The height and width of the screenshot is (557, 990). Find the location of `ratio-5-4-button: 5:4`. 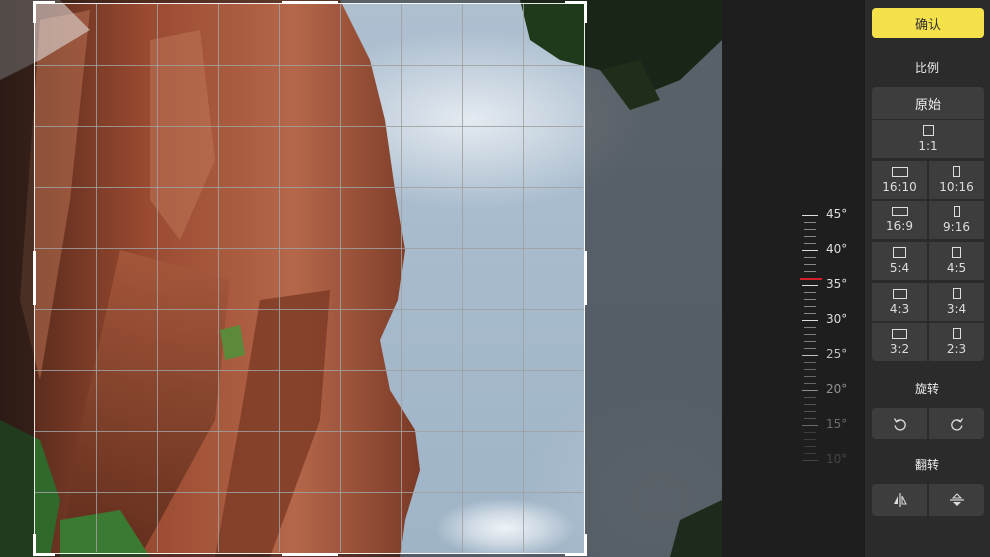

ratio-5-4-button: 5:4 is located at coordinates (899, 261).